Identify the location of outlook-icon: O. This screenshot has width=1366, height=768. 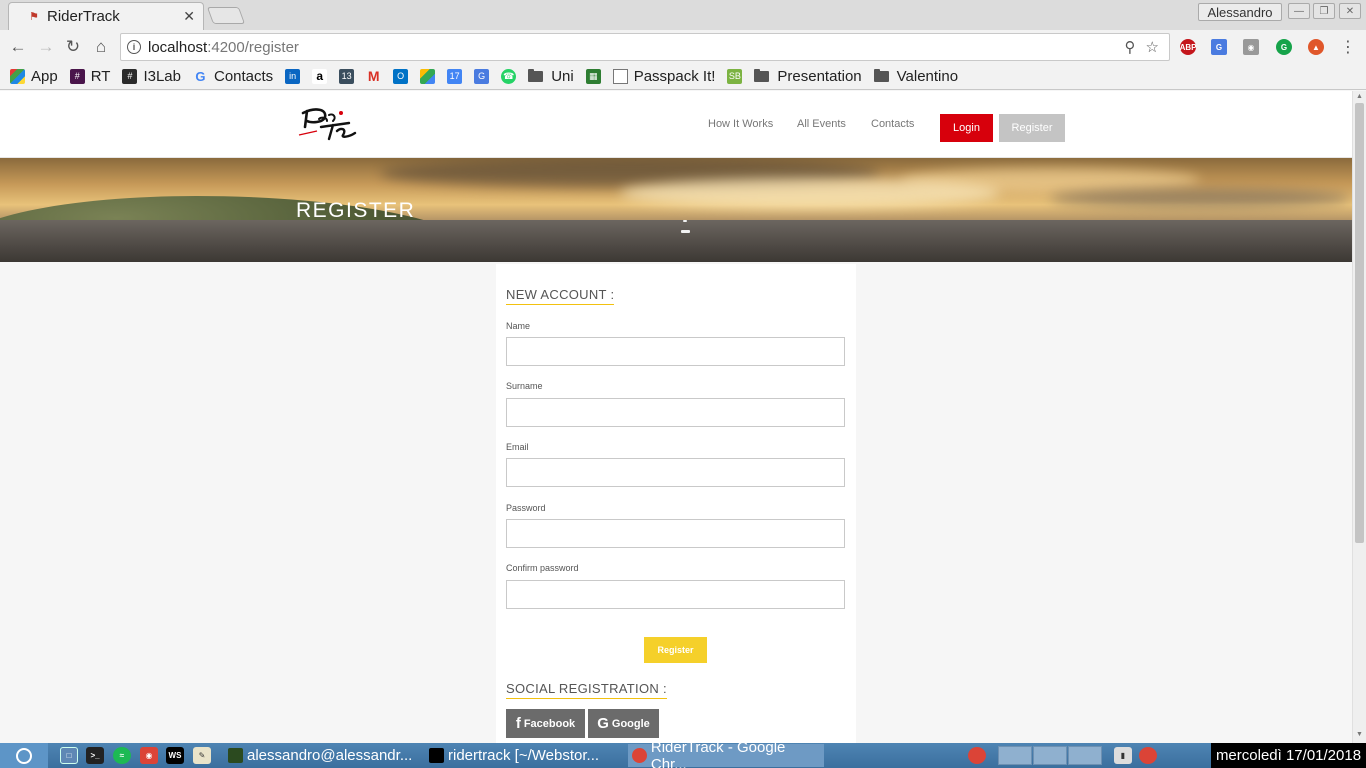
(401, 76).